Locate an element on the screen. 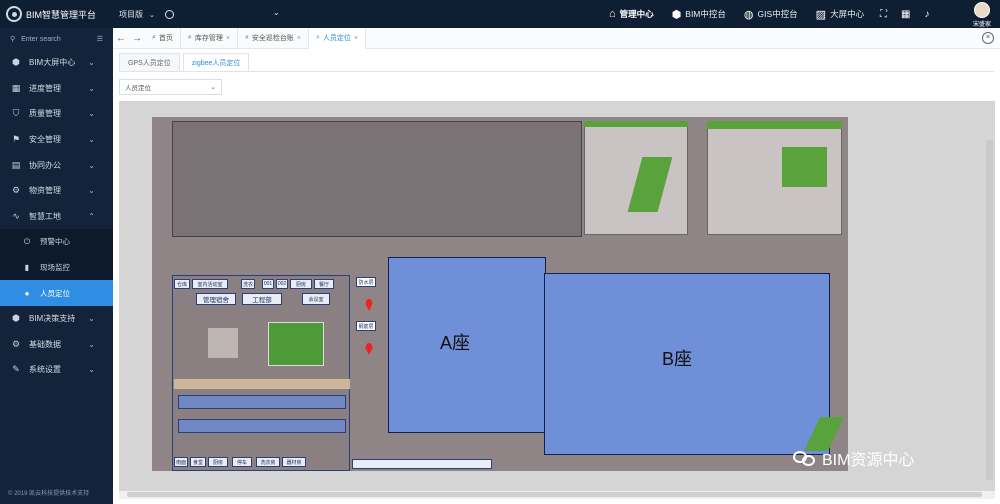  search-icon: ⚲ is located at coordinates (13, 39).